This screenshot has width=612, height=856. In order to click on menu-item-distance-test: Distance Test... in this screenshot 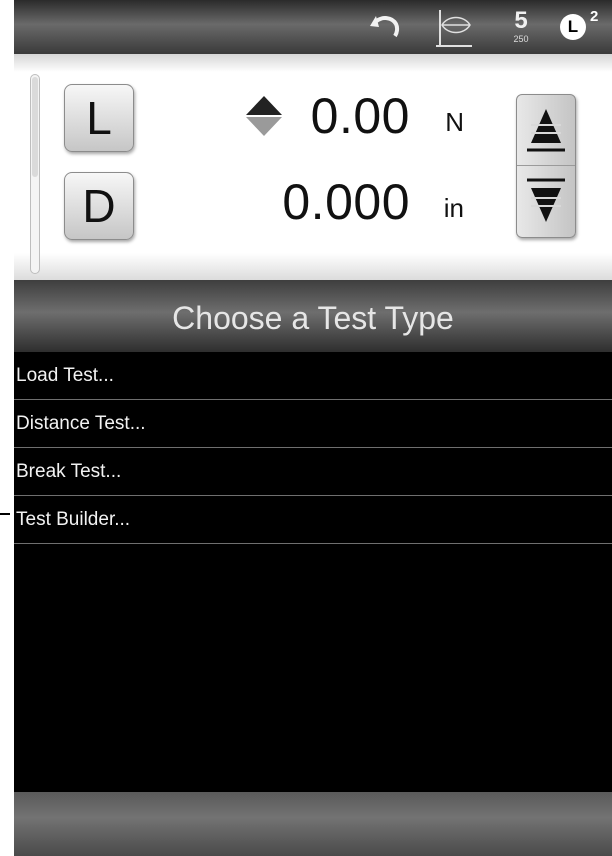, I will do `click(313, 424)`.